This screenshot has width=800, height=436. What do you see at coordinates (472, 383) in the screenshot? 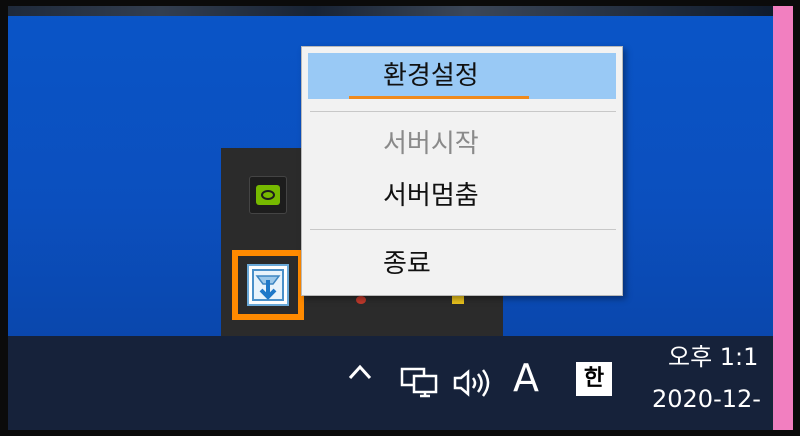
I see `volume-icon` at bounding box center [472, 383].